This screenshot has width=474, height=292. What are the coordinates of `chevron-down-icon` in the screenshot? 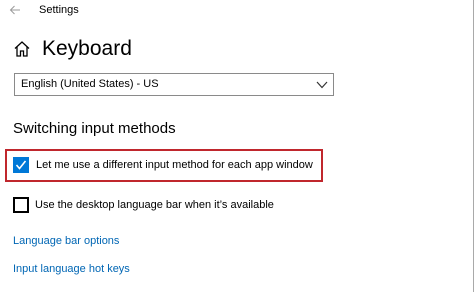 It's located at (322, 85).